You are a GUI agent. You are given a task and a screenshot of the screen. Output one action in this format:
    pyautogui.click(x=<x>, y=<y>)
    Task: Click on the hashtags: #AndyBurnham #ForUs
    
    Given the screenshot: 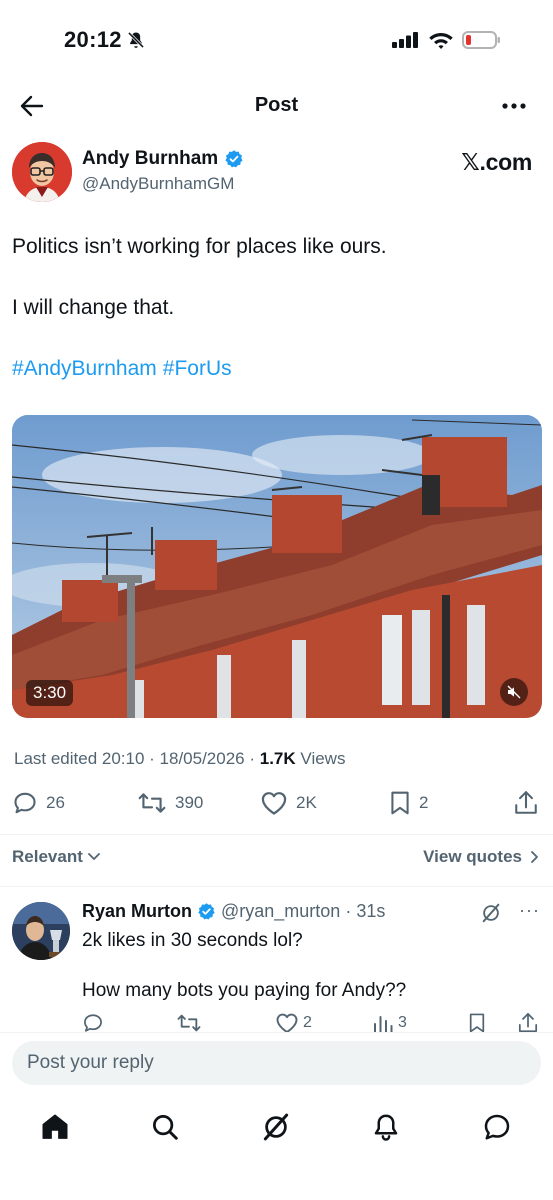 What is the action you would take?
    pyautogui.click(x=277, y=369)
    